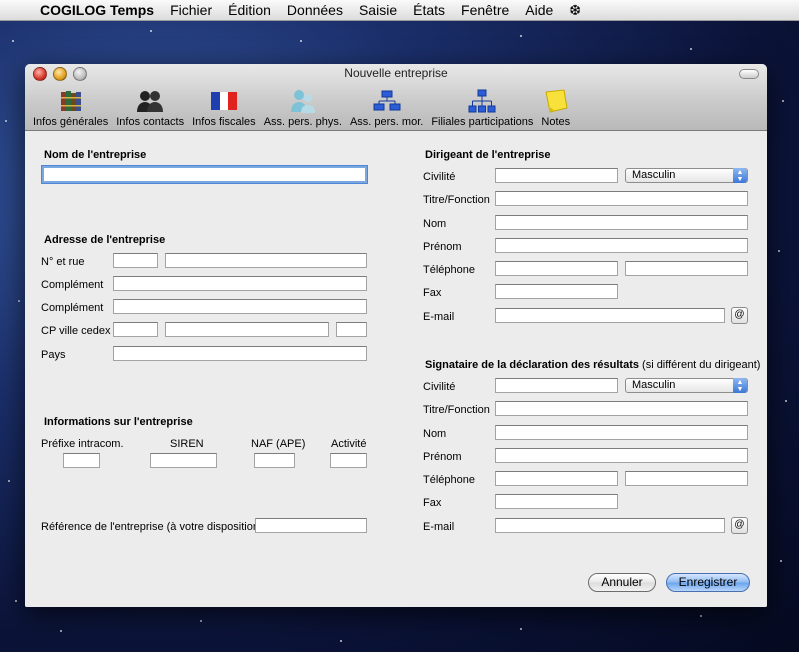  I want to click on street-label: N° et rue, so click(63, 262).